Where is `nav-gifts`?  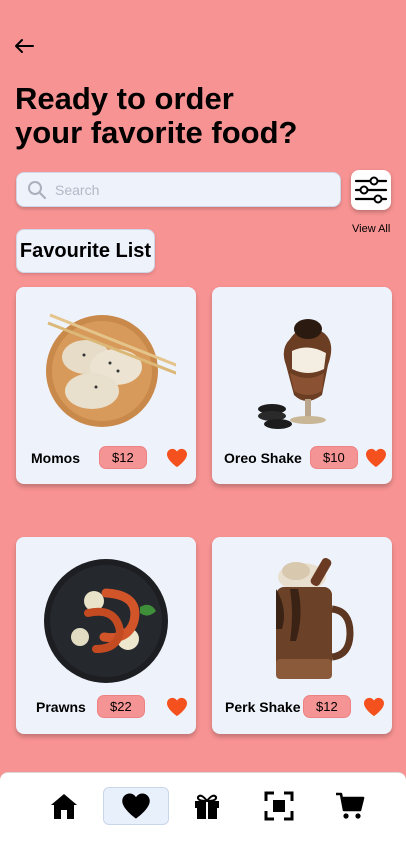 nav-gifts is located at coordinates (207, 806).